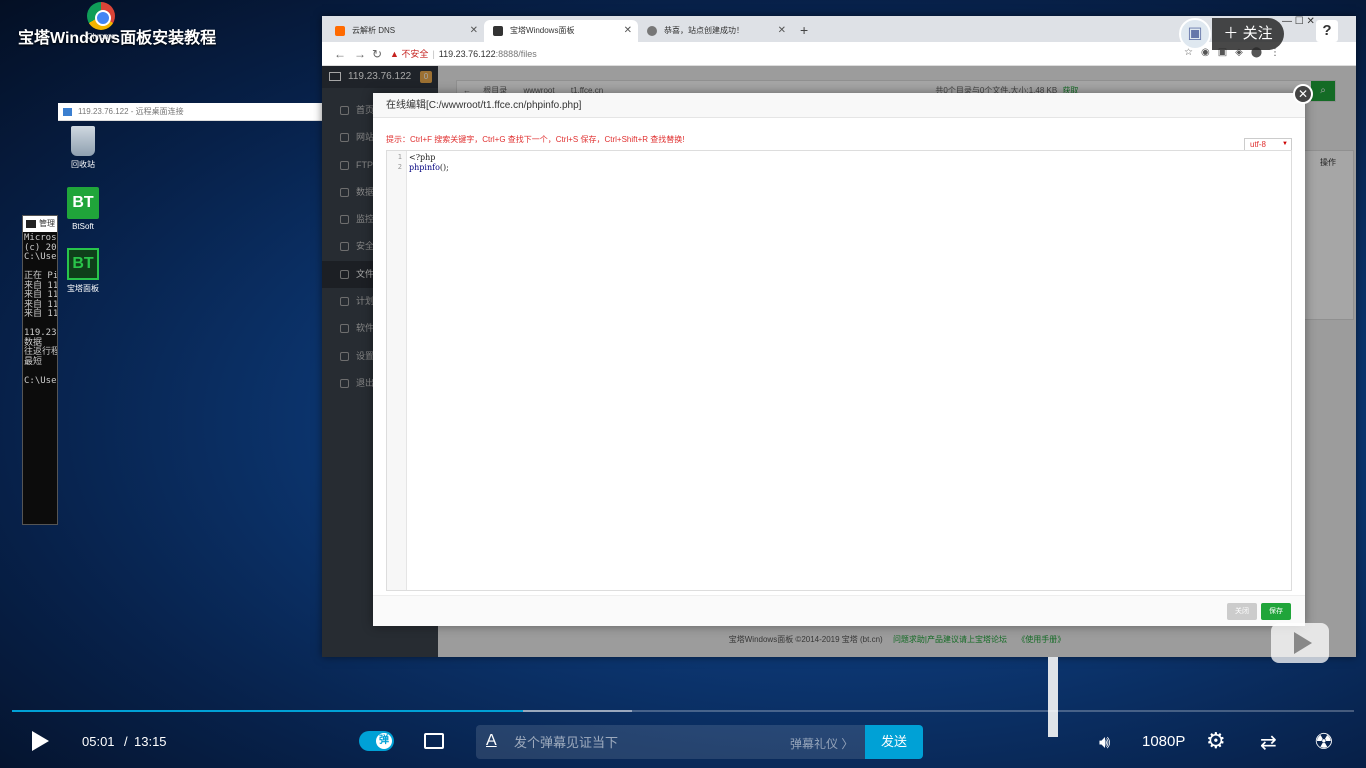 This screenshot has width=1366, height=768. Describe the element at coordinates (1303, 94) in the screenshot. I see `close-icon: ✕` at that location.